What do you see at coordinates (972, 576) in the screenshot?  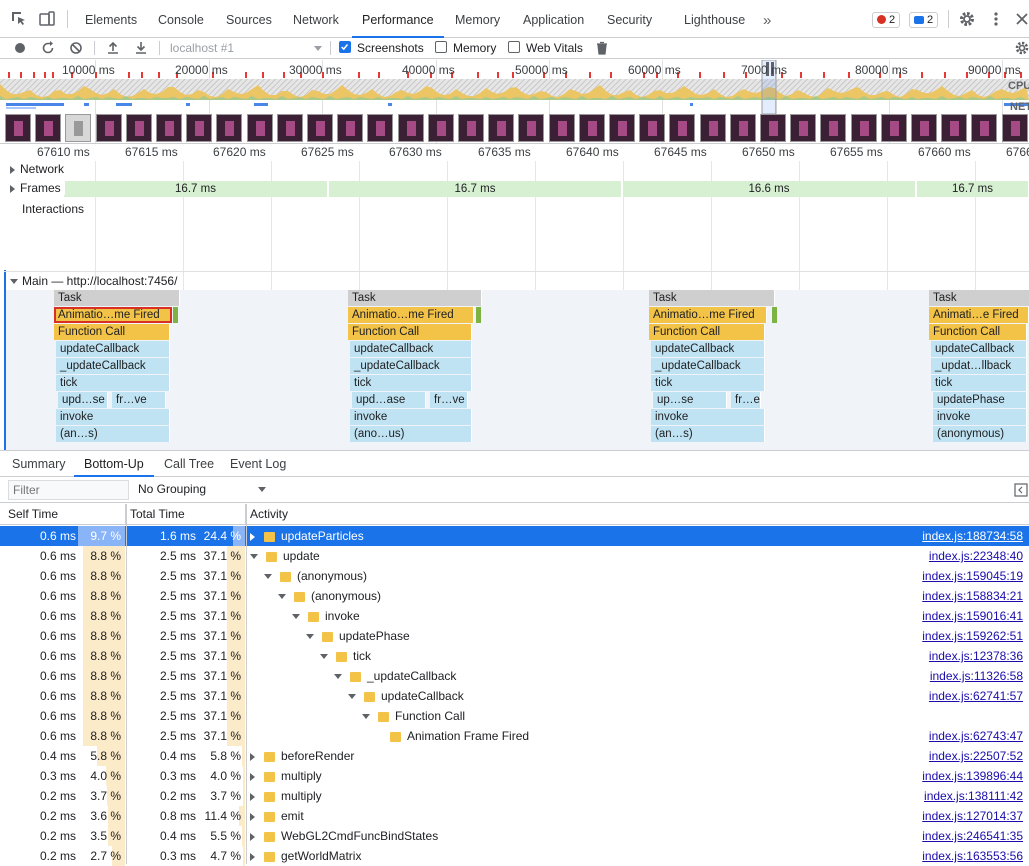 I see `source-link: index.js:159045:19` at bounding box center [972, 576].